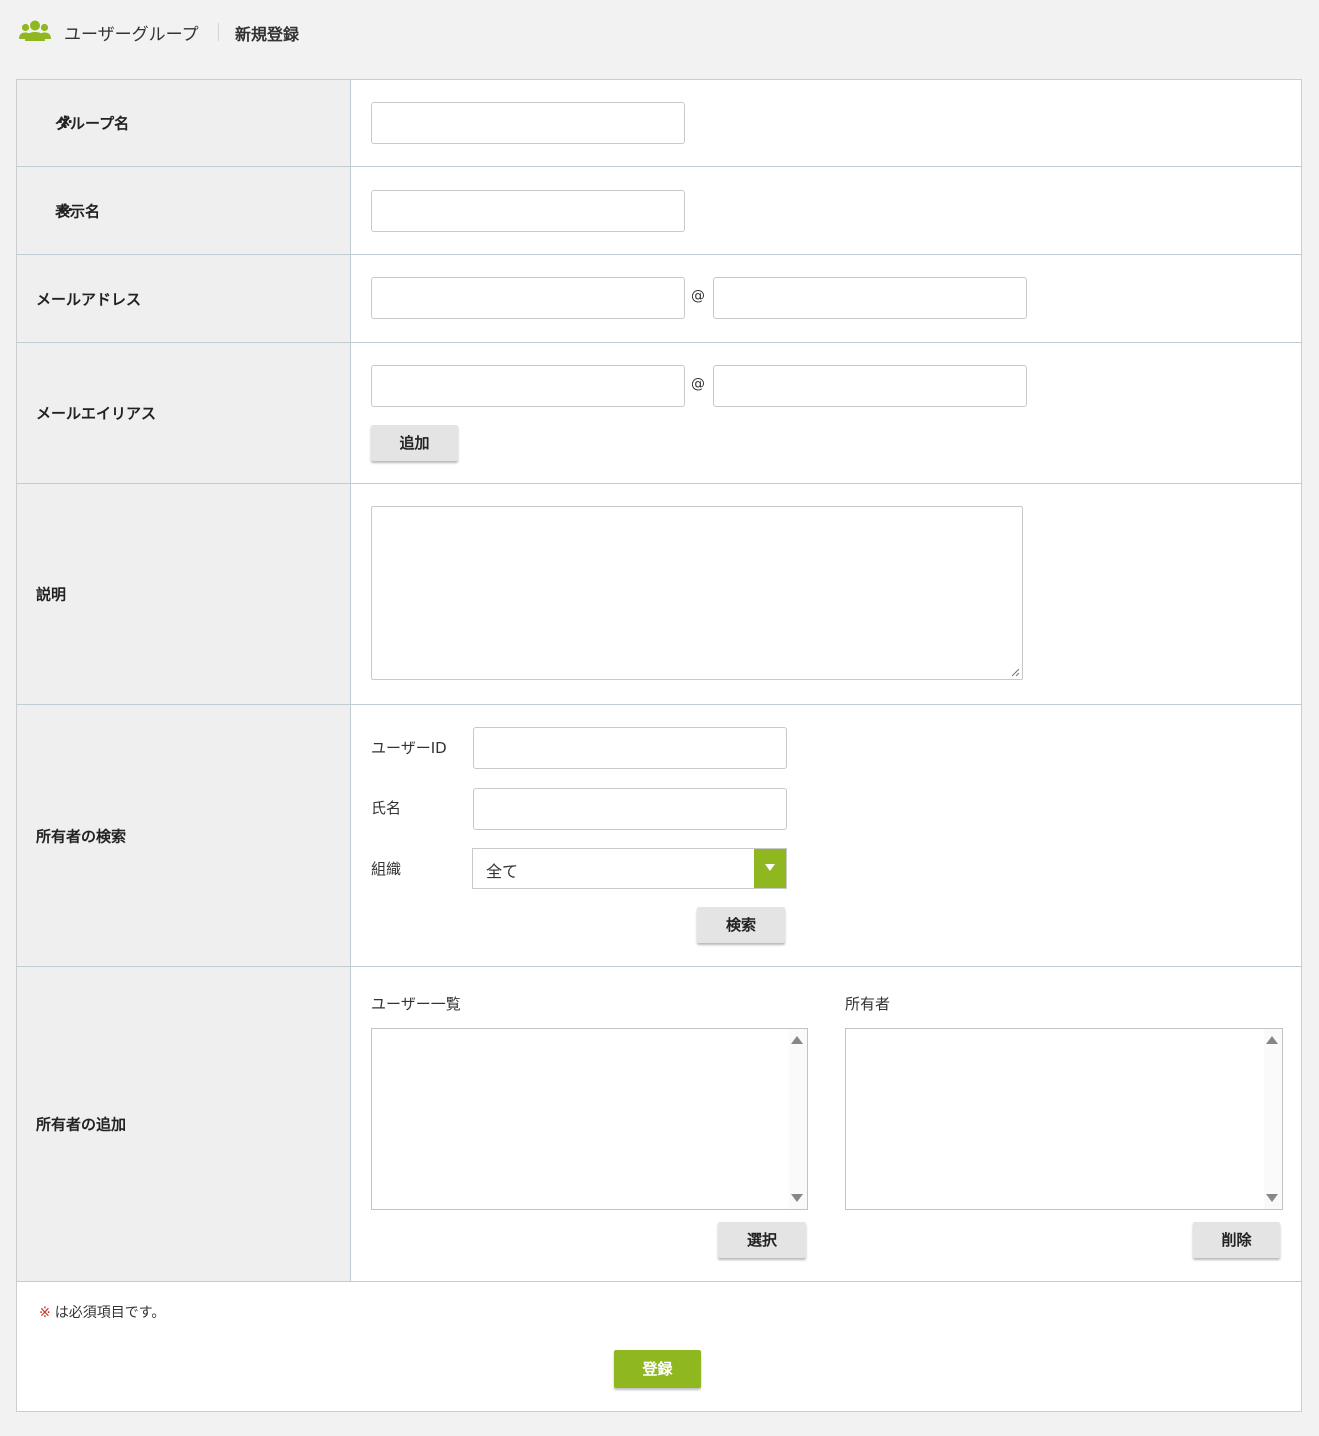 The width and height of the screenshot is (1319, 1436). What do you see at coordinates (629, 868) in the screenshot?
I see `organization-select: 全て` at bounding box center [629, 868].